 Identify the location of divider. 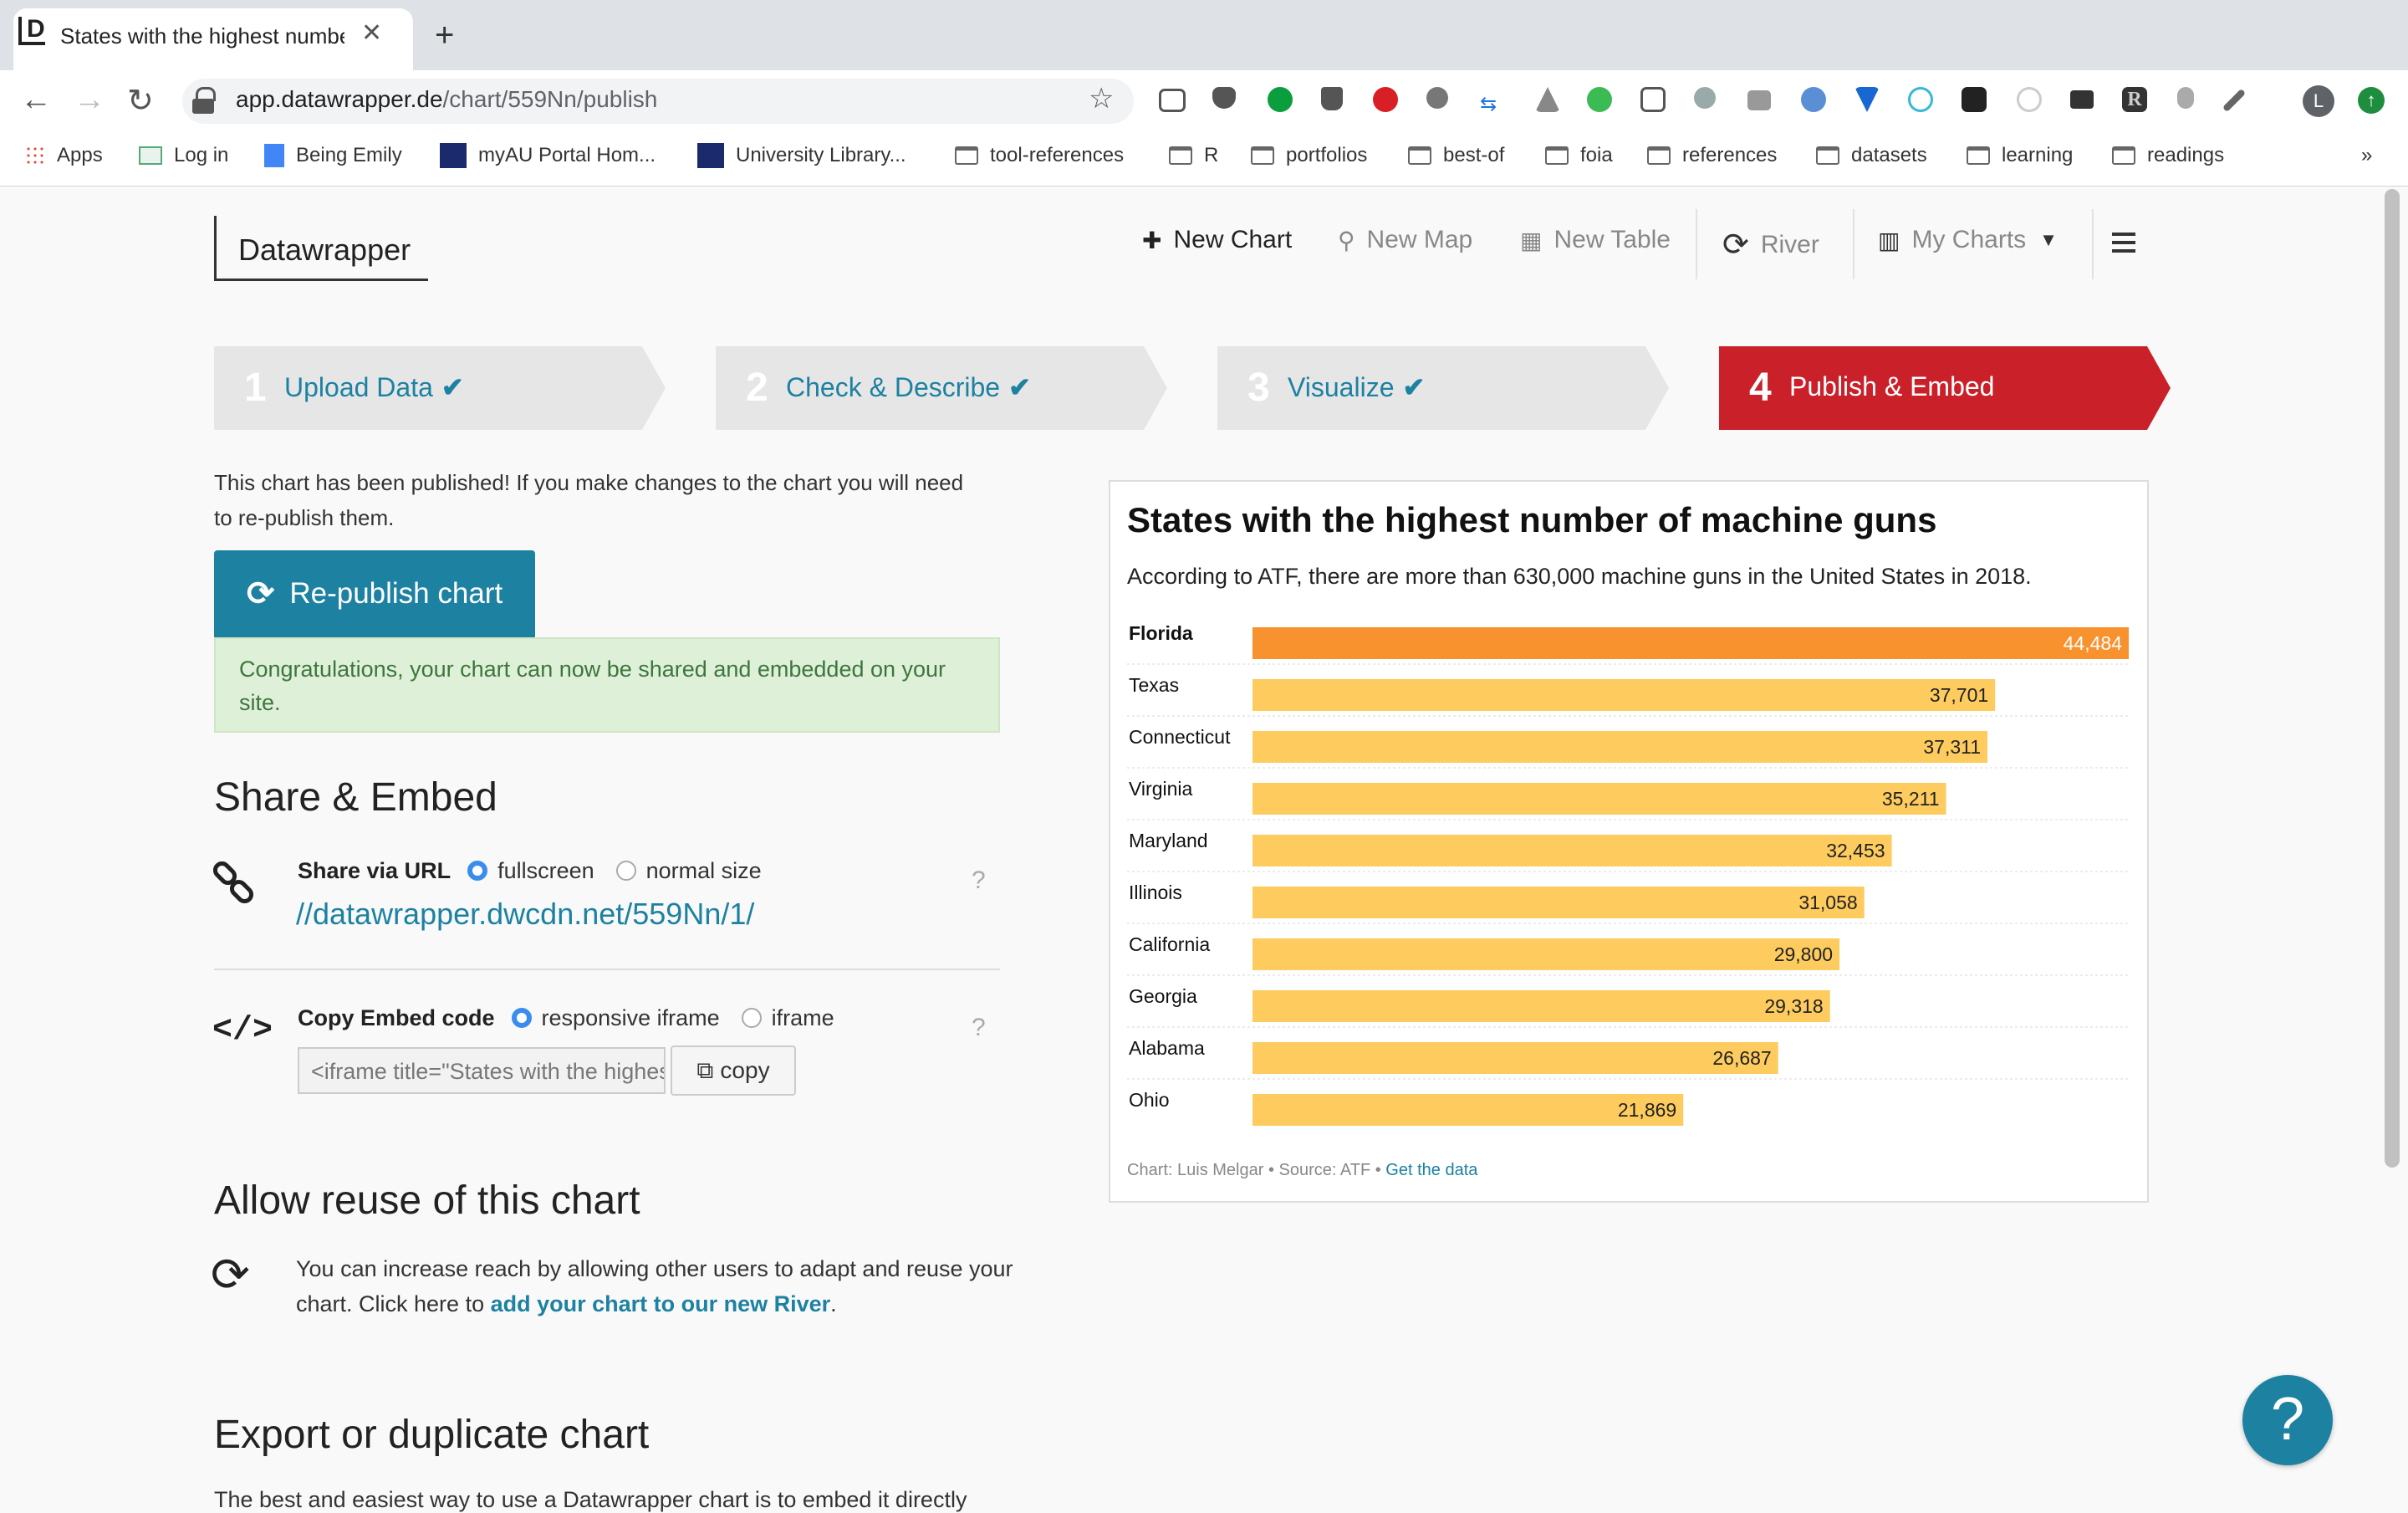
(607, 969).